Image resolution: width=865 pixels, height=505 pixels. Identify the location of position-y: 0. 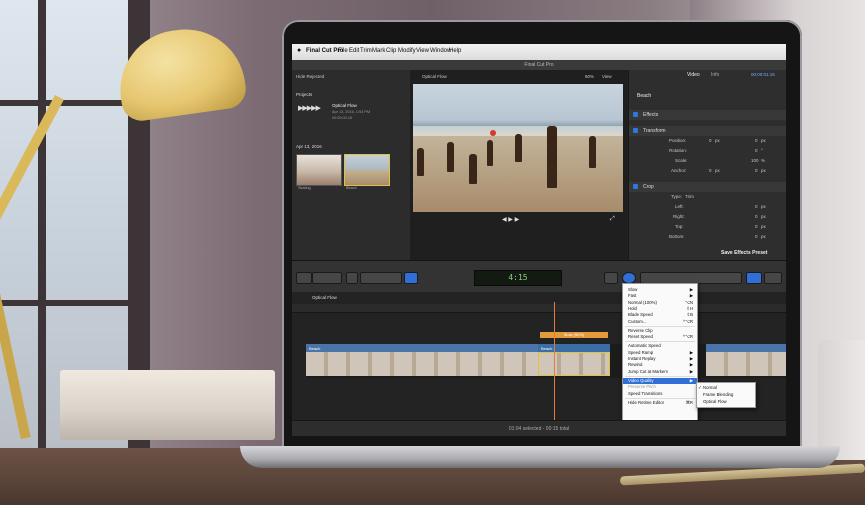
(756, 140).